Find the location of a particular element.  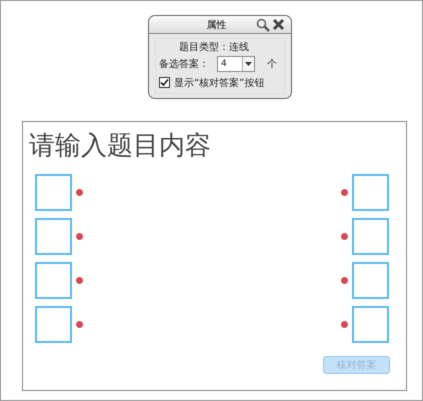

search-icon is located at coordinates (263, 25).